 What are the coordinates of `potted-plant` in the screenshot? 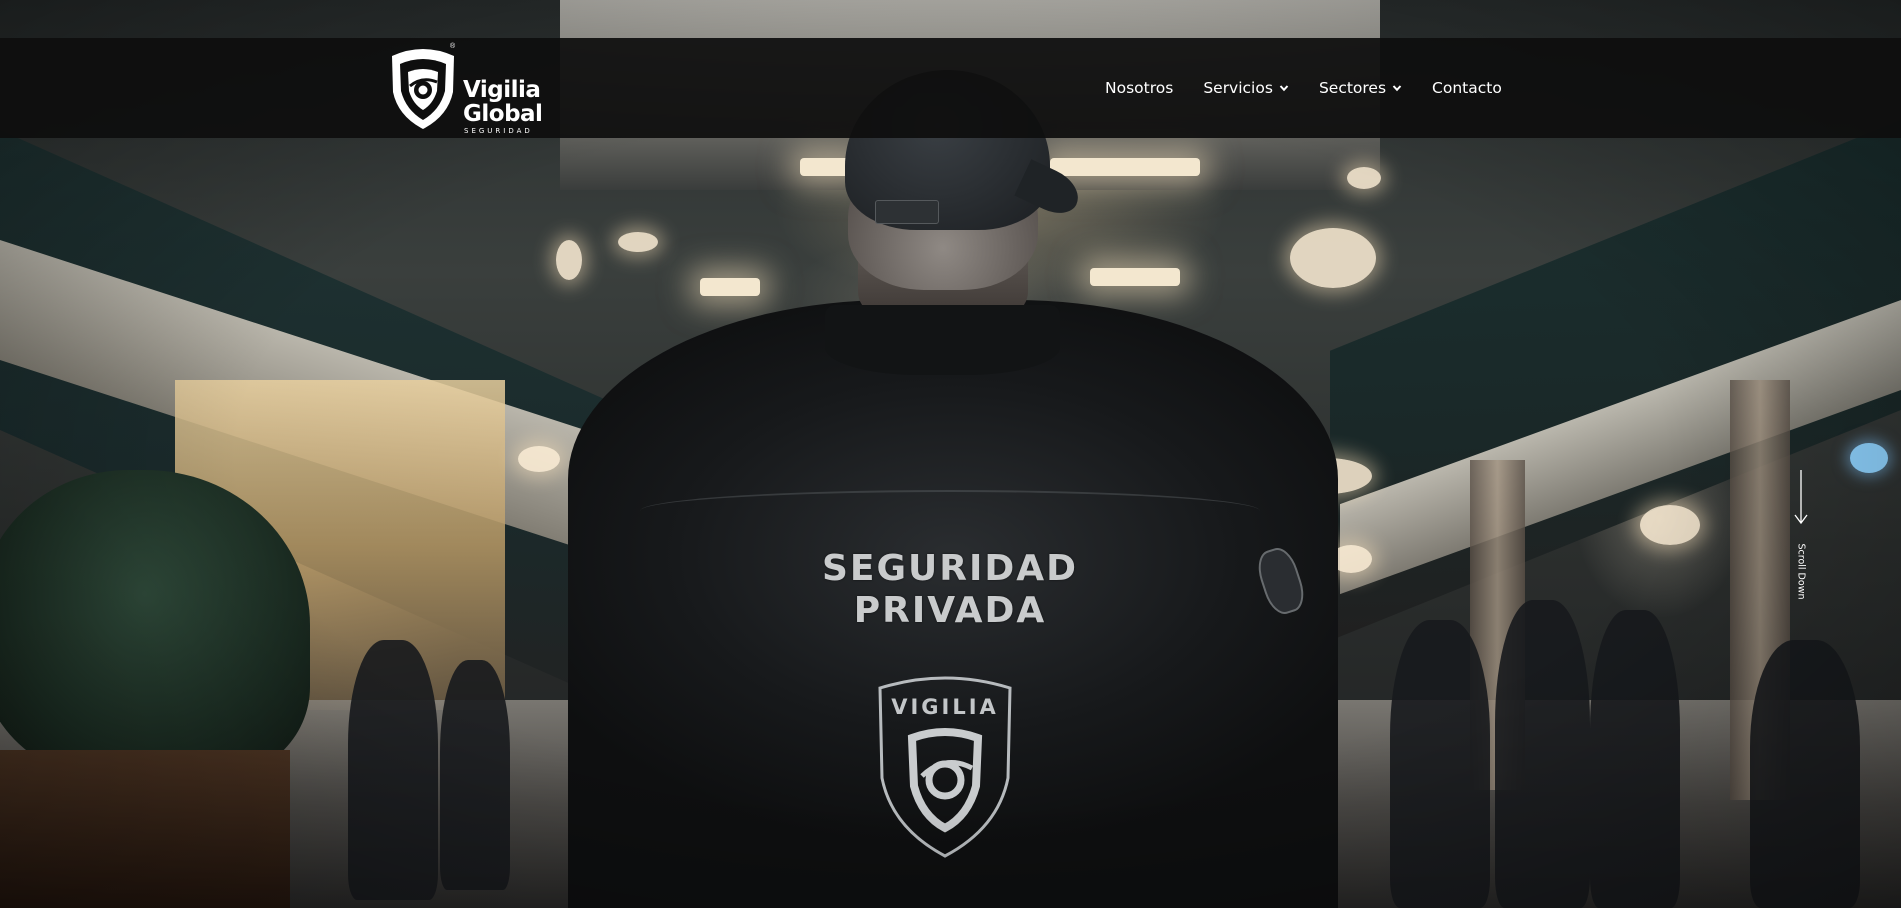 It's located at (155, 625).